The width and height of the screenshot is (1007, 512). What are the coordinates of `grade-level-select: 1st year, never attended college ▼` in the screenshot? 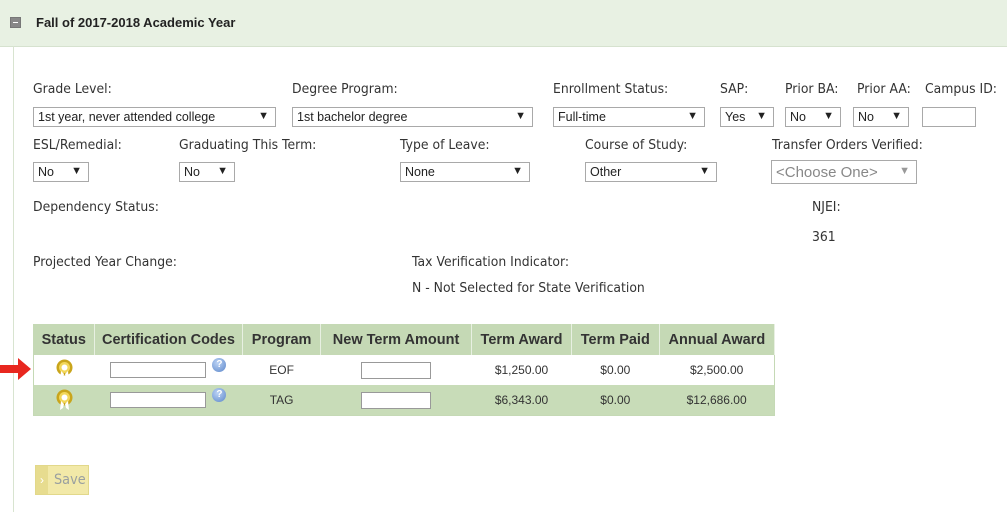 It's located at (154, 117).